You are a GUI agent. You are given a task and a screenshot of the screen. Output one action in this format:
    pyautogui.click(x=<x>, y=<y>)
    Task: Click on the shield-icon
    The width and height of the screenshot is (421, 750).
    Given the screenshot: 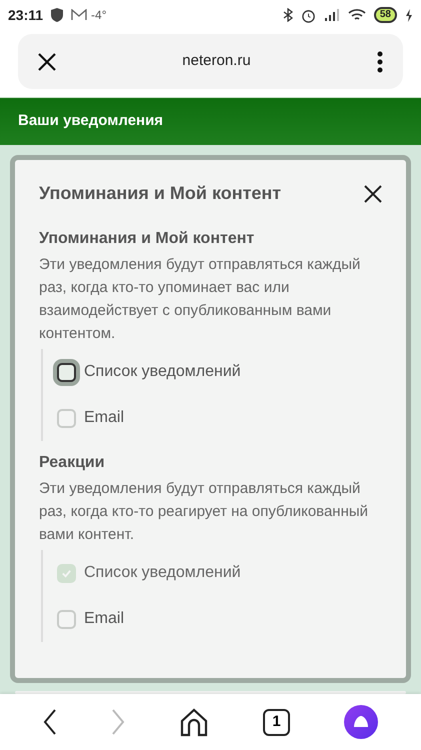 What is the action you would take?
    pyautogui.click(x=57, y=15)
    